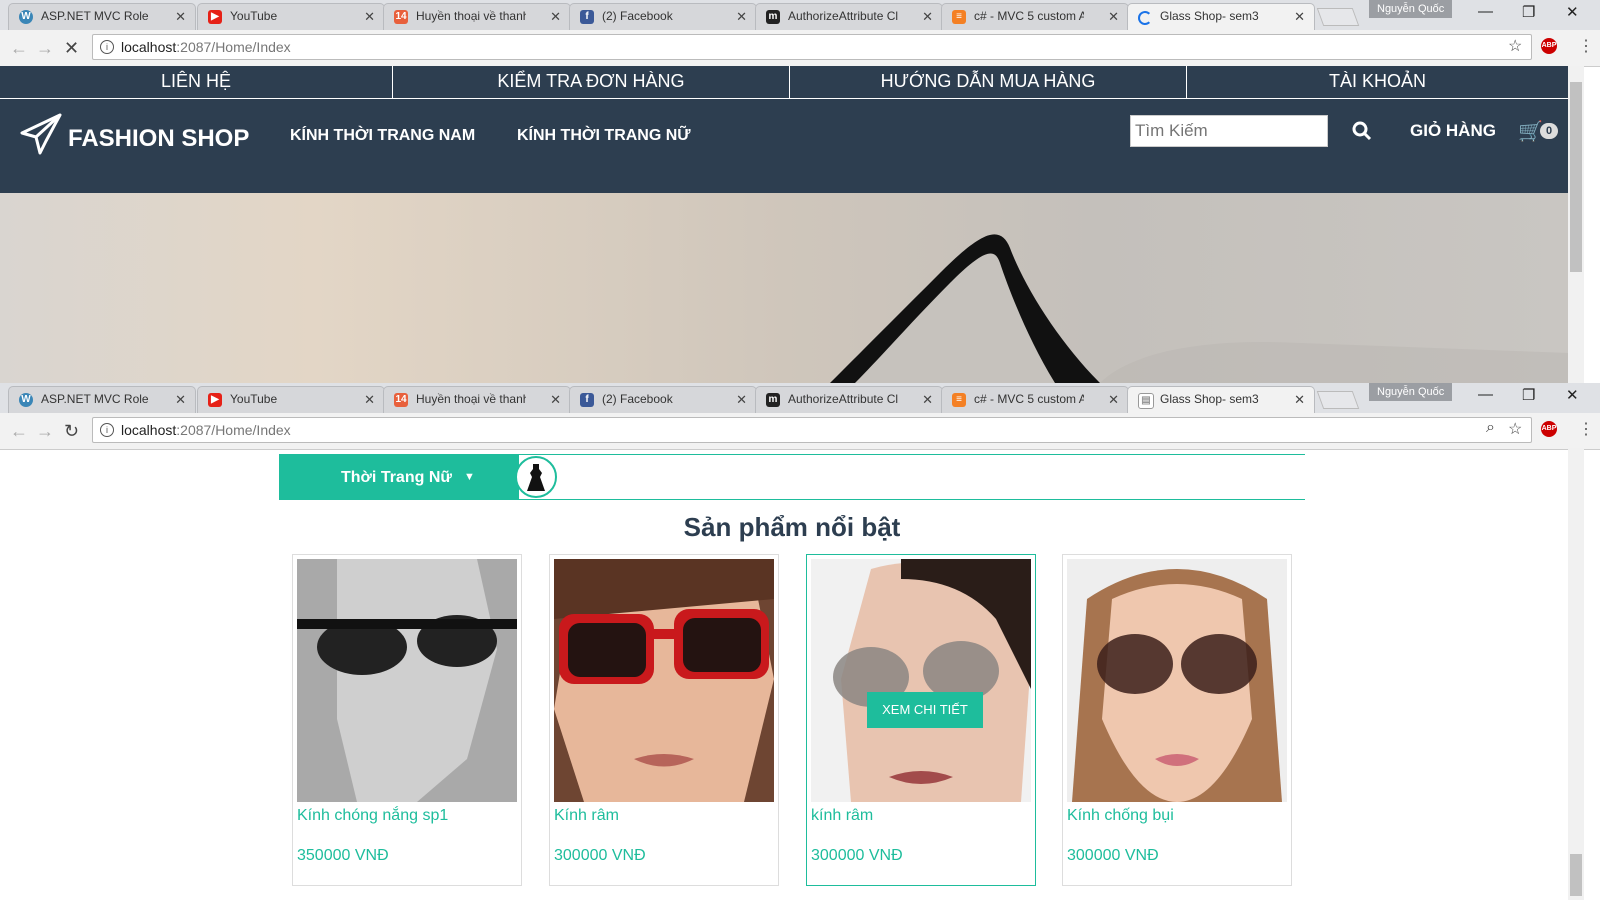 This screenshot has height=900, width=1600. I want to click on product-card: Kính chống bụi 300000 VNĐ, so click(1177, 720).